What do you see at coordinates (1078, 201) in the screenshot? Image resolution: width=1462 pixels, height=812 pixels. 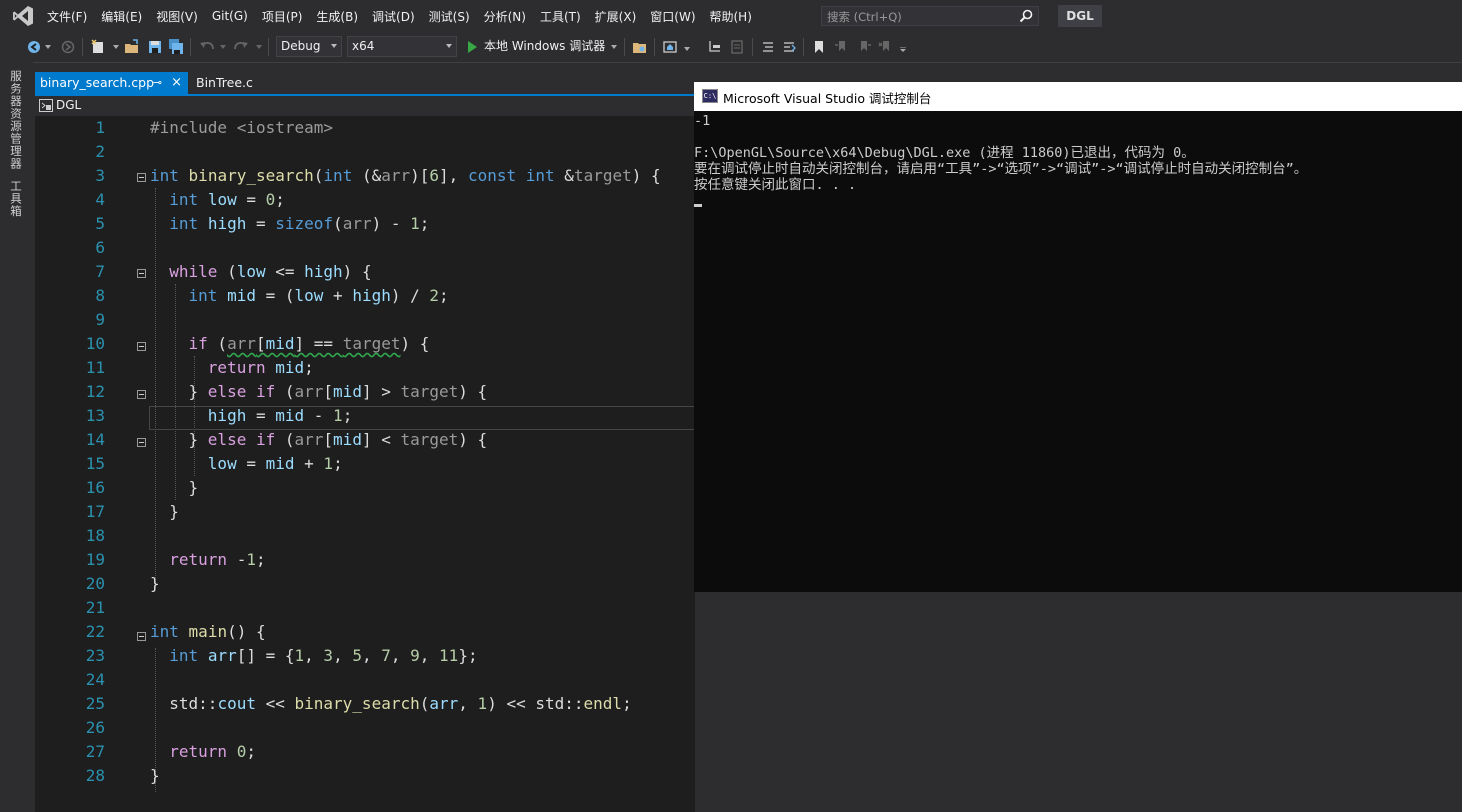 I see `console-cursor-line` at bounding box center [1078, 201].